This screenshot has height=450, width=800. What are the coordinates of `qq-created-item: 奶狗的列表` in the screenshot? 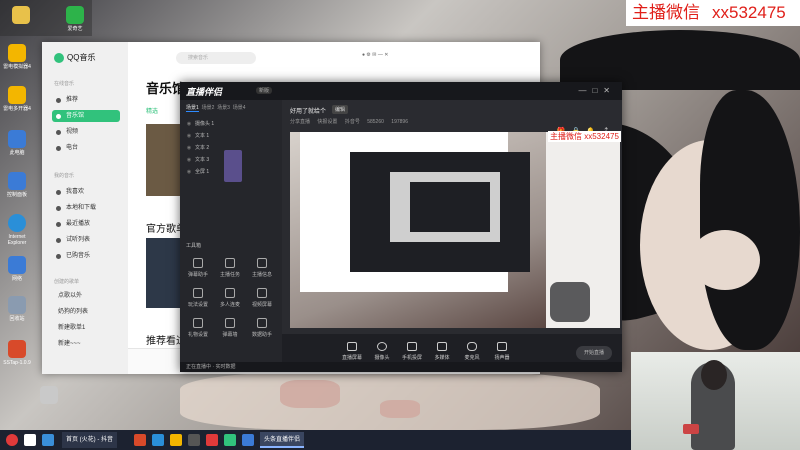 It's located at (86, 312).